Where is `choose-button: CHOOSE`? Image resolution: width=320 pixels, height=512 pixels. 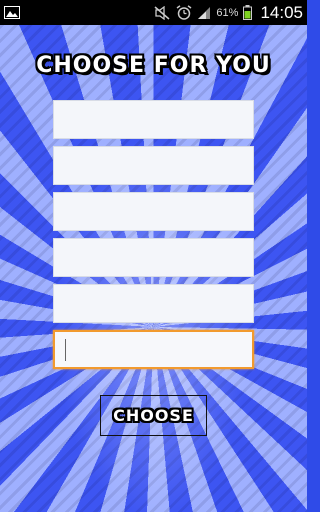
choose-button: CHOOSE is located at coordinates (153, 415).